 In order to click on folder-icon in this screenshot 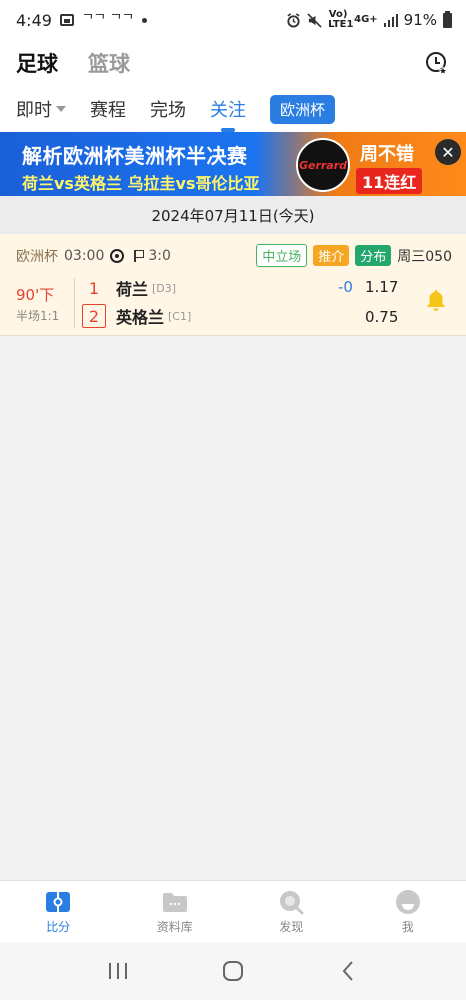, I will do `click(175, 902)`.